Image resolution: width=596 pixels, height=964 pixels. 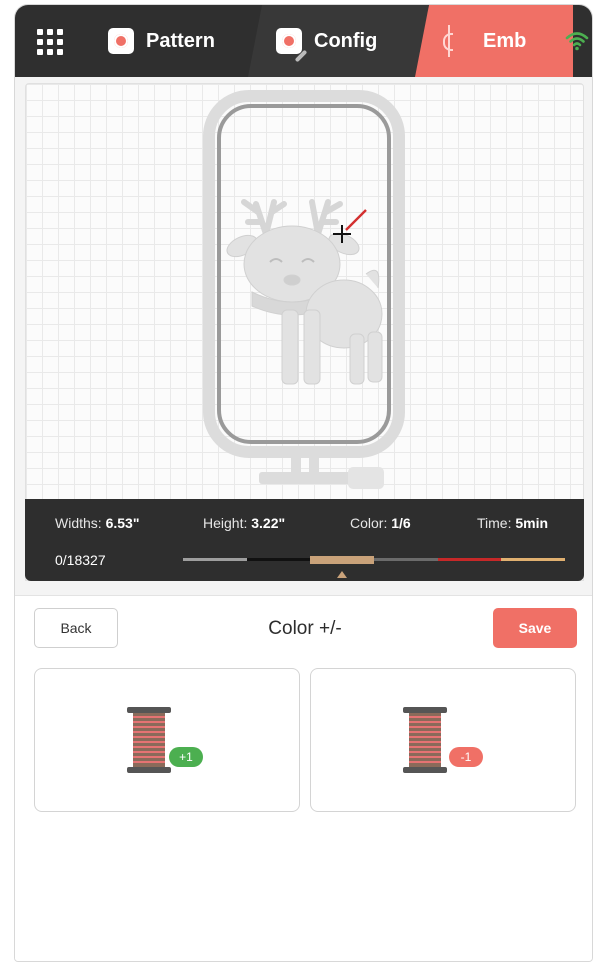 I want to click on wifi-icon, so click(x=577, y=41).